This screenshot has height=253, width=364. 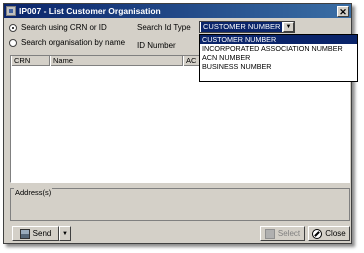 What do you see at coordinates (278, 66) in the screenshot?
I see `dropdown-option: BUSINESS NUMBER` at bounding box center [278, 66].